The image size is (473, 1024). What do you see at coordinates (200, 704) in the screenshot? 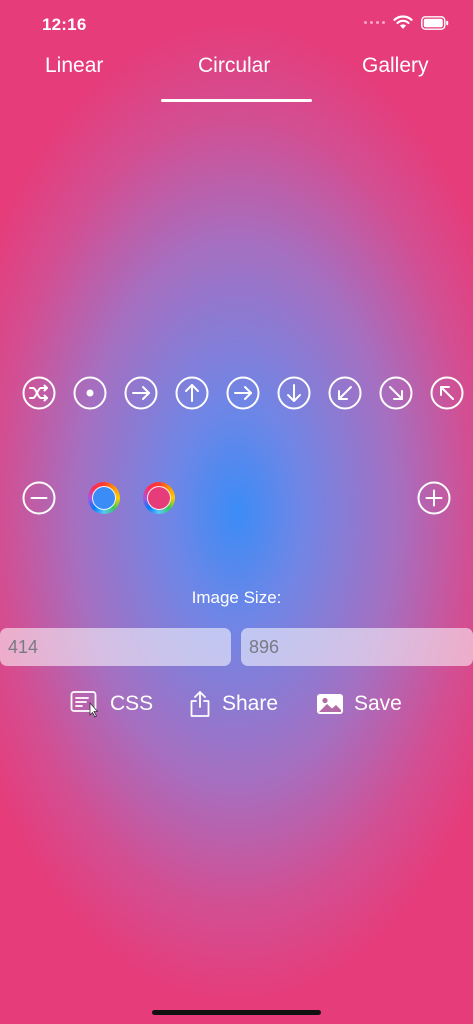
I see `share-icon` at bounding box center [200, 704].